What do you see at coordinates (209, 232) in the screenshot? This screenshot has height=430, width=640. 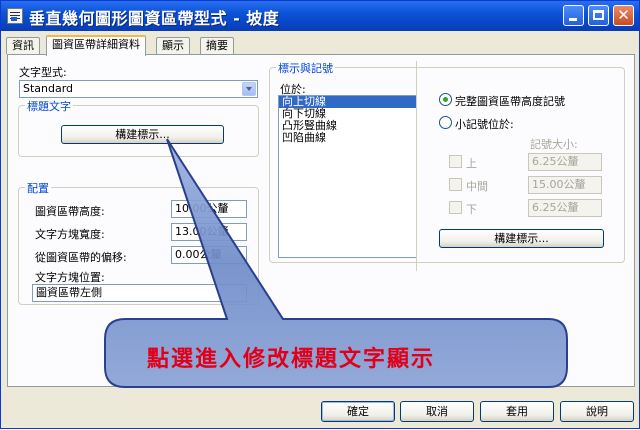 I see `textbox-width-input: 13.00公釐` at bounding box center [209, 232].